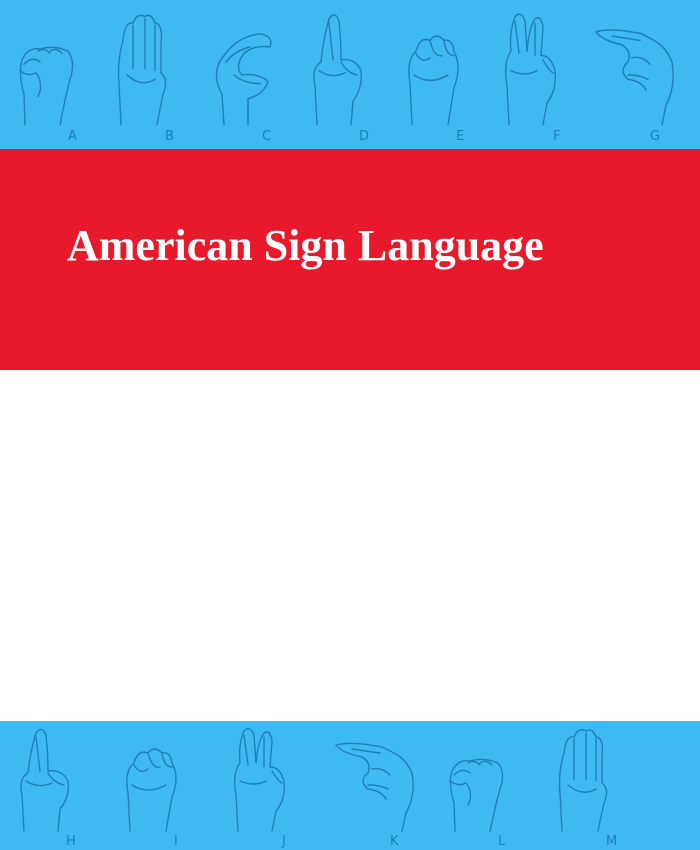 The image size is (700, 850). Describe the element at coordinates (394, 841) in the screenshot. I see `letter-label: K` at that location.